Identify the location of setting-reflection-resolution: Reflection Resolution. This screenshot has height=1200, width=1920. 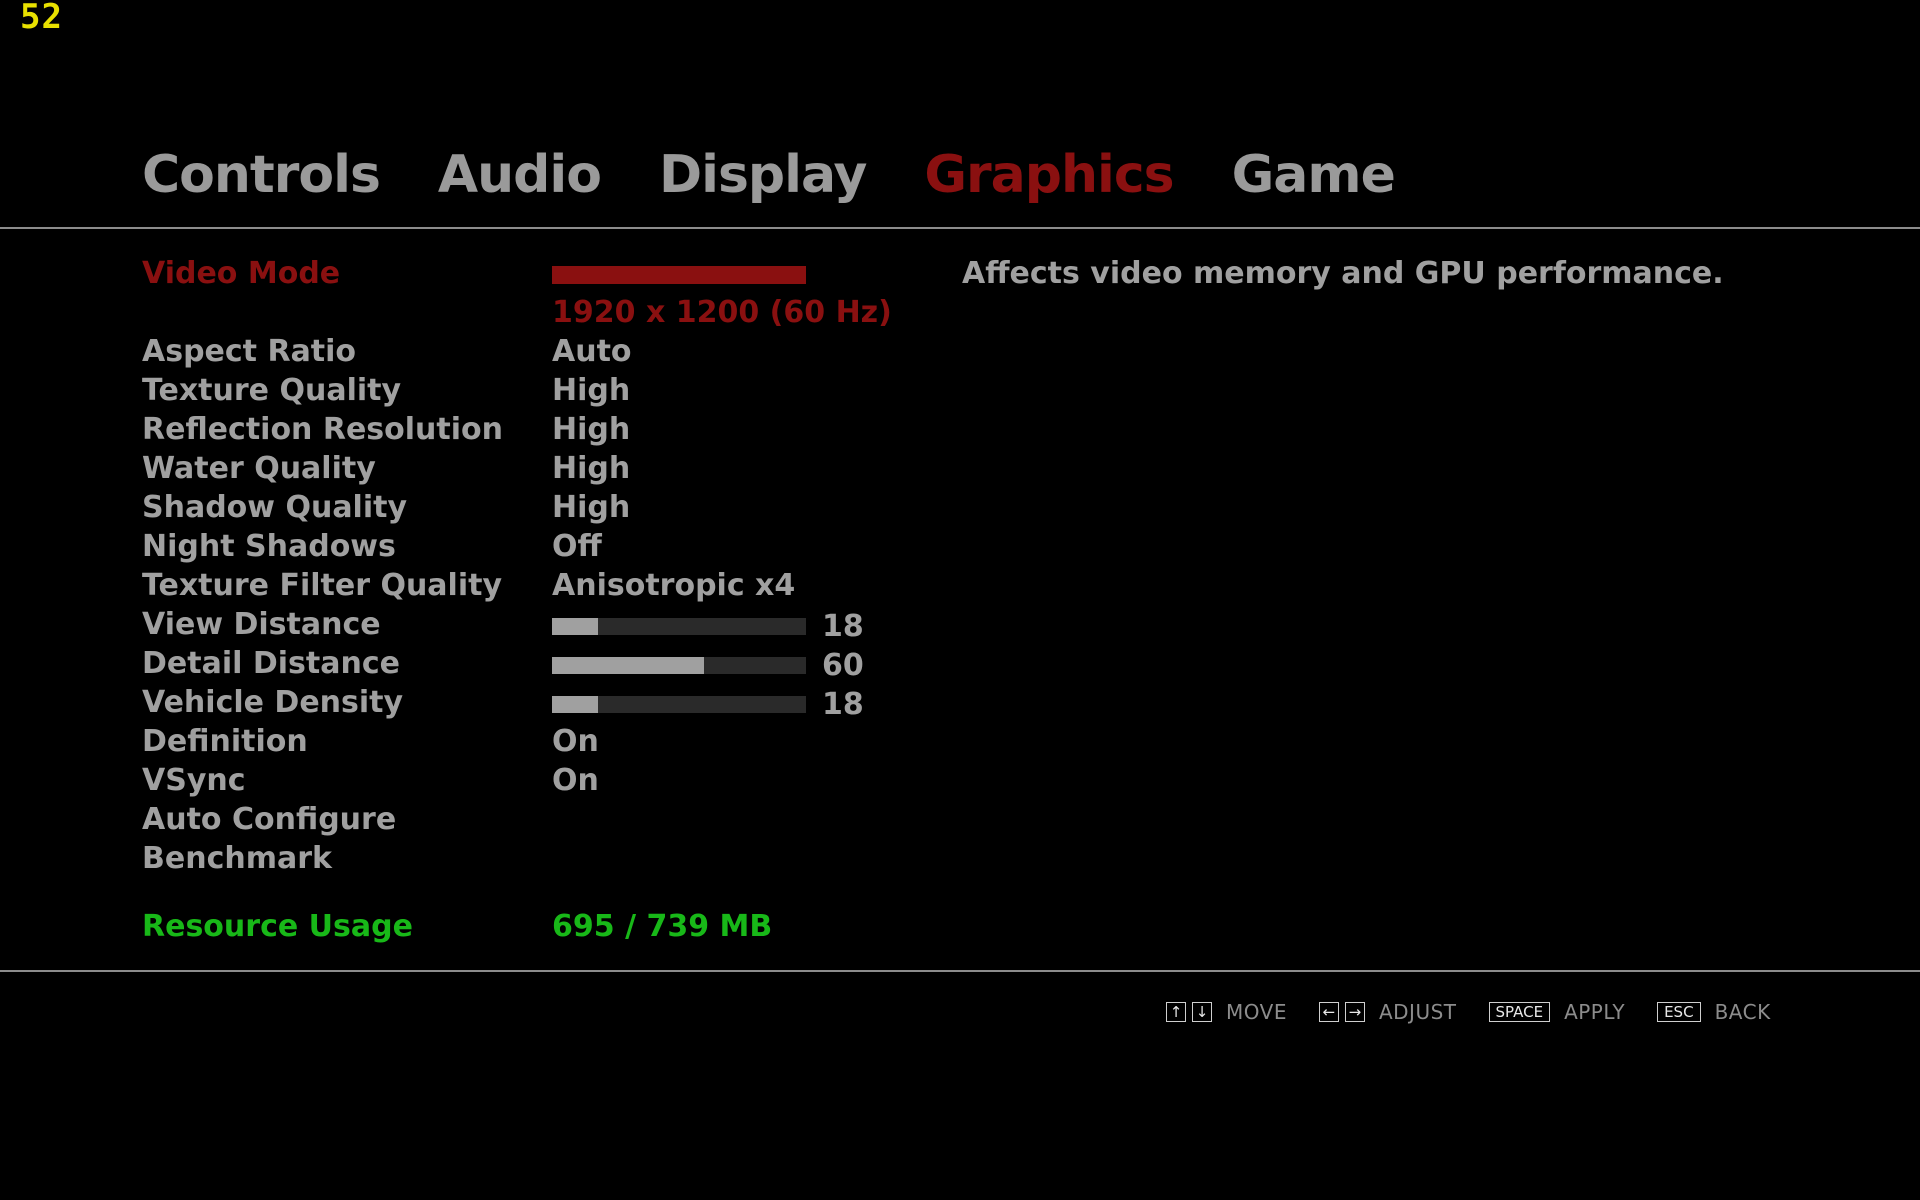
(322, 430).